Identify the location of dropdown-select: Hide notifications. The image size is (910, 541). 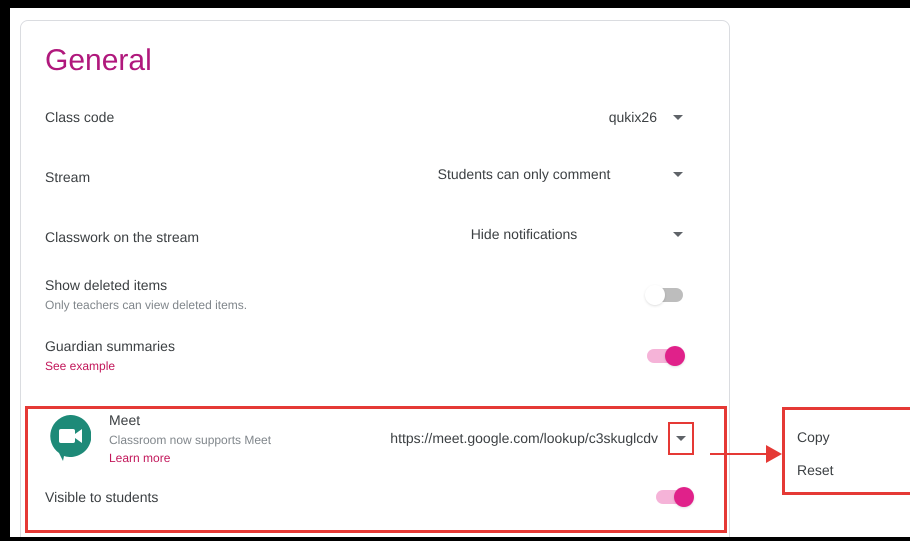
(540, 234).